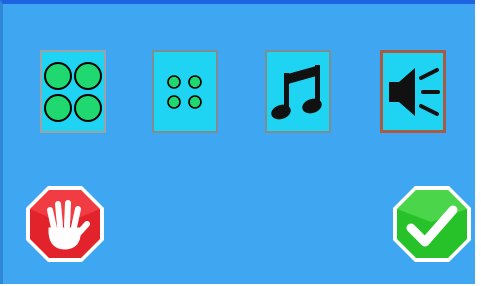 The image size is (481, 286). I want to click on cancel-button, so click(65, 224).